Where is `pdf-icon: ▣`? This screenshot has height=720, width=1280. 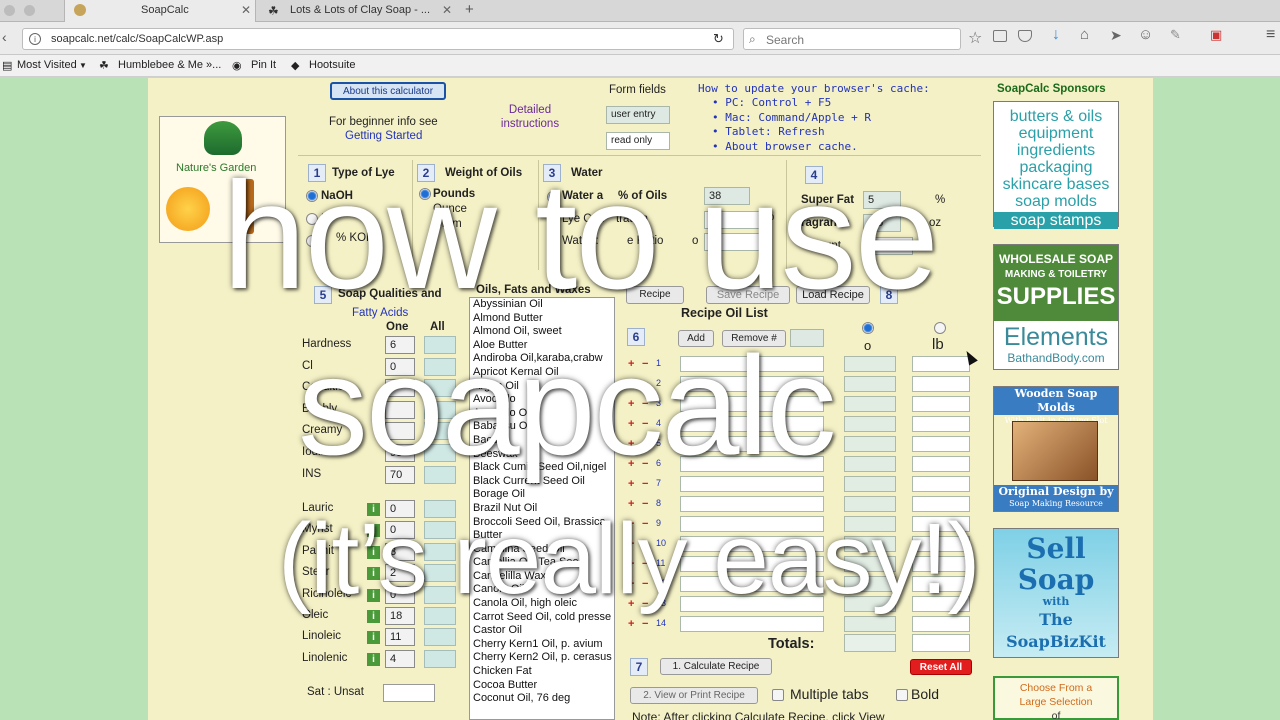 pdf-icon: ▣ is located at coordinates (1216, 35).